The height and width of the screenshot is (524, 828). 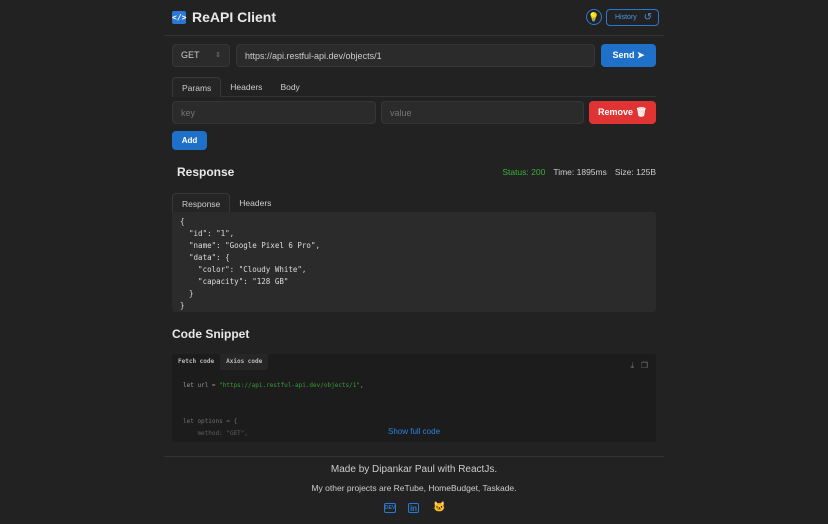 What do you see at coordinates (244, 362) in the screenshot?
I see `tab-axios-code: Axios code` at bounding box center [244, 362].